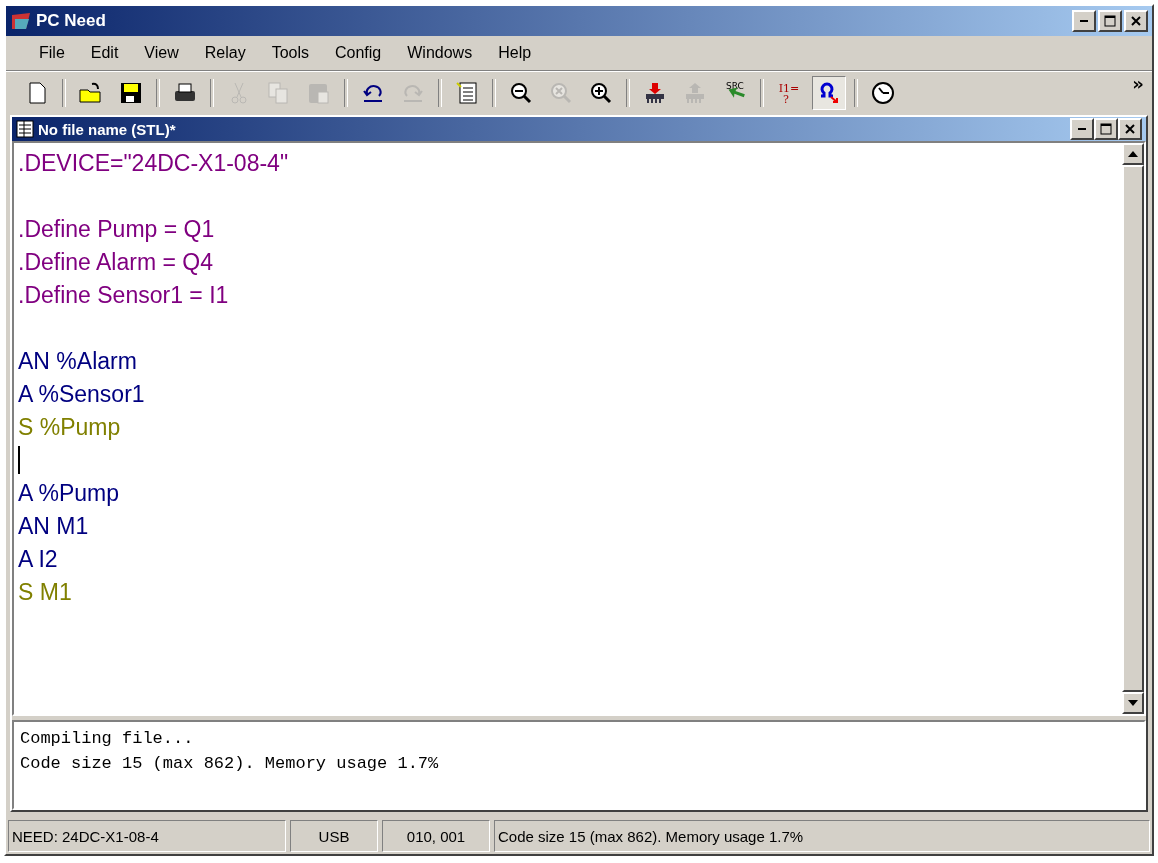  Describe the element at coordinates (358, 53) in the screenshot. I see `menu-item: Config` at that location.